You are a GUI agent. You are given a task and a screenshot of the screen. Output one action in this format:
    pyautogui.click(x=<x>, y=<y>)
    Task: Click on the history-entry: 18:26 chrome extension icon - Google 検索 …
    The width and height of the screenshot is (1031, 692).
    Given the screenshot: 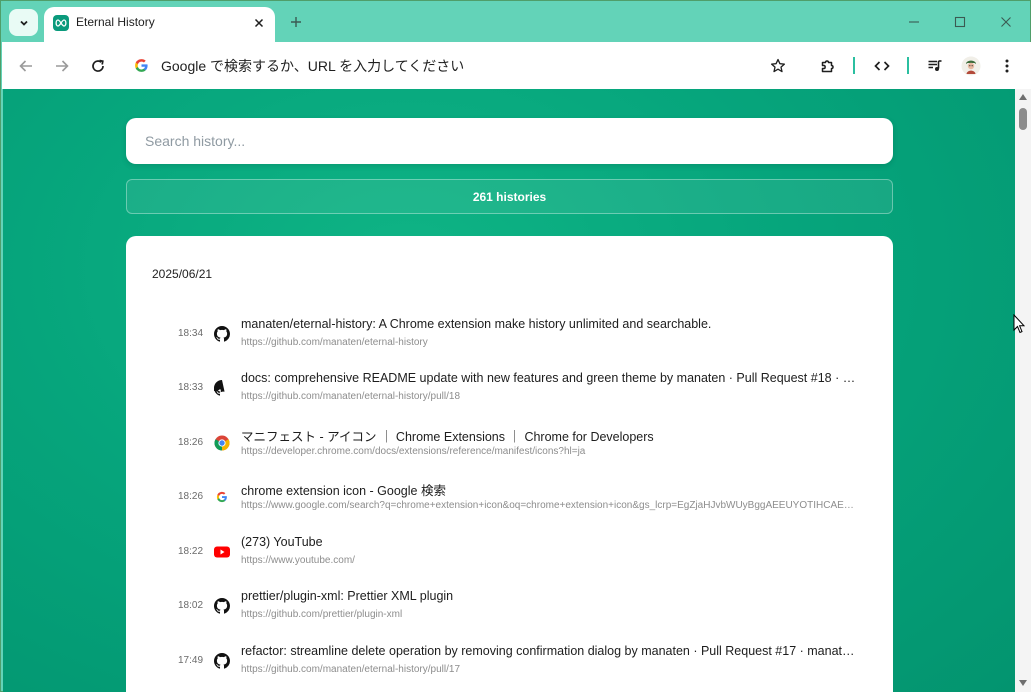 What is the action you would take?
    pyautogui.click(x=509, y=500)
    